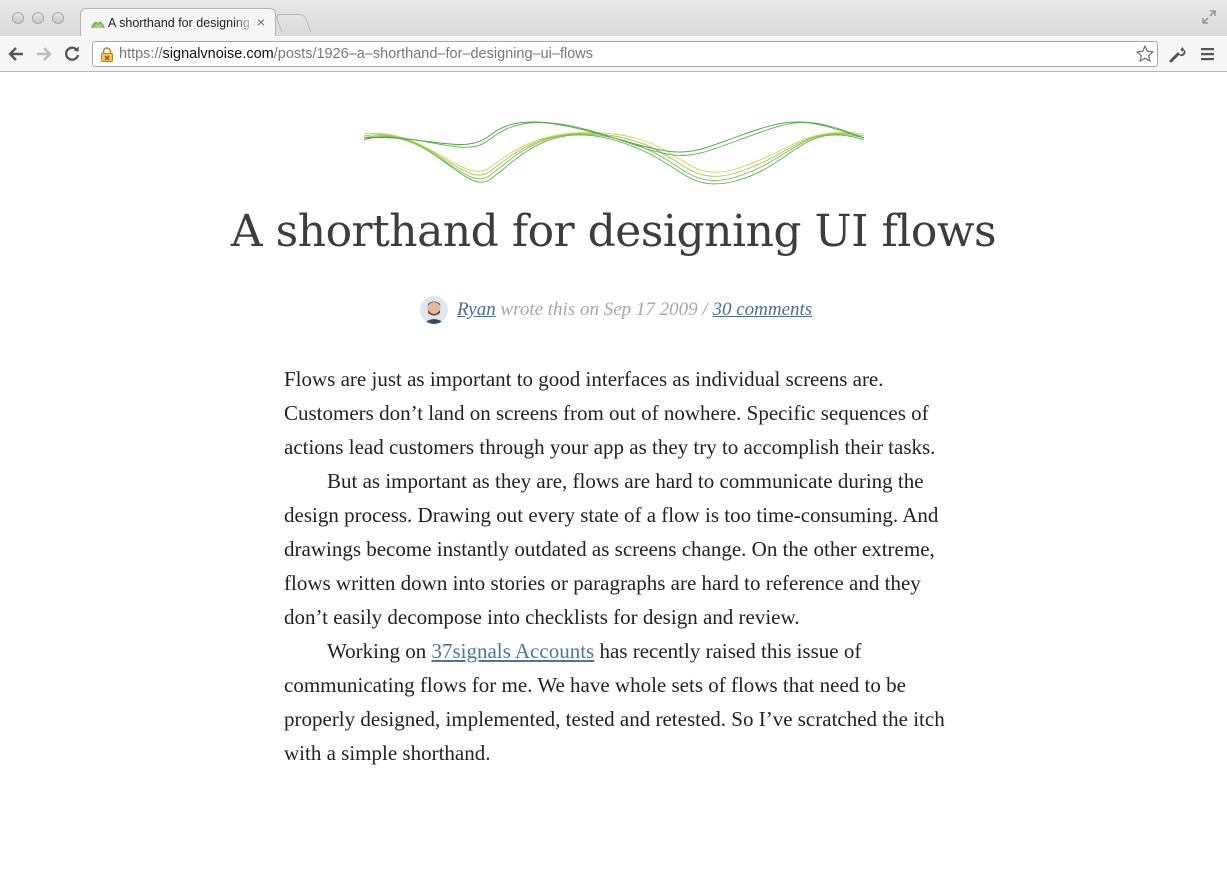 The height and width of the screenshot is (878, 1227). I want to click on back-arrow-icon, so click(15, 54).